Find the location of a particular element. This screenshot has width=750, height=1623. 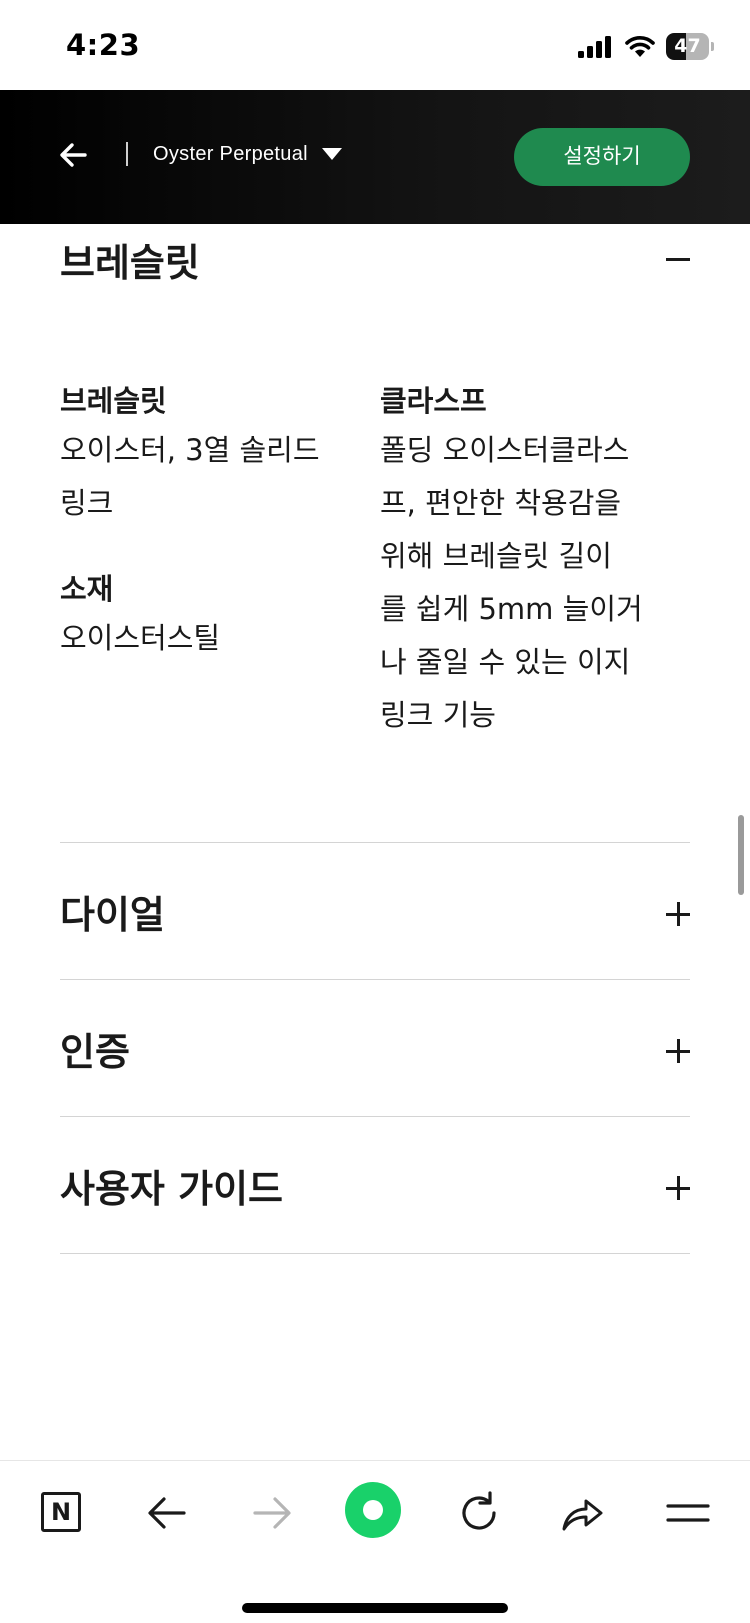

scroll-indicator is located at coordinates (741, 855).